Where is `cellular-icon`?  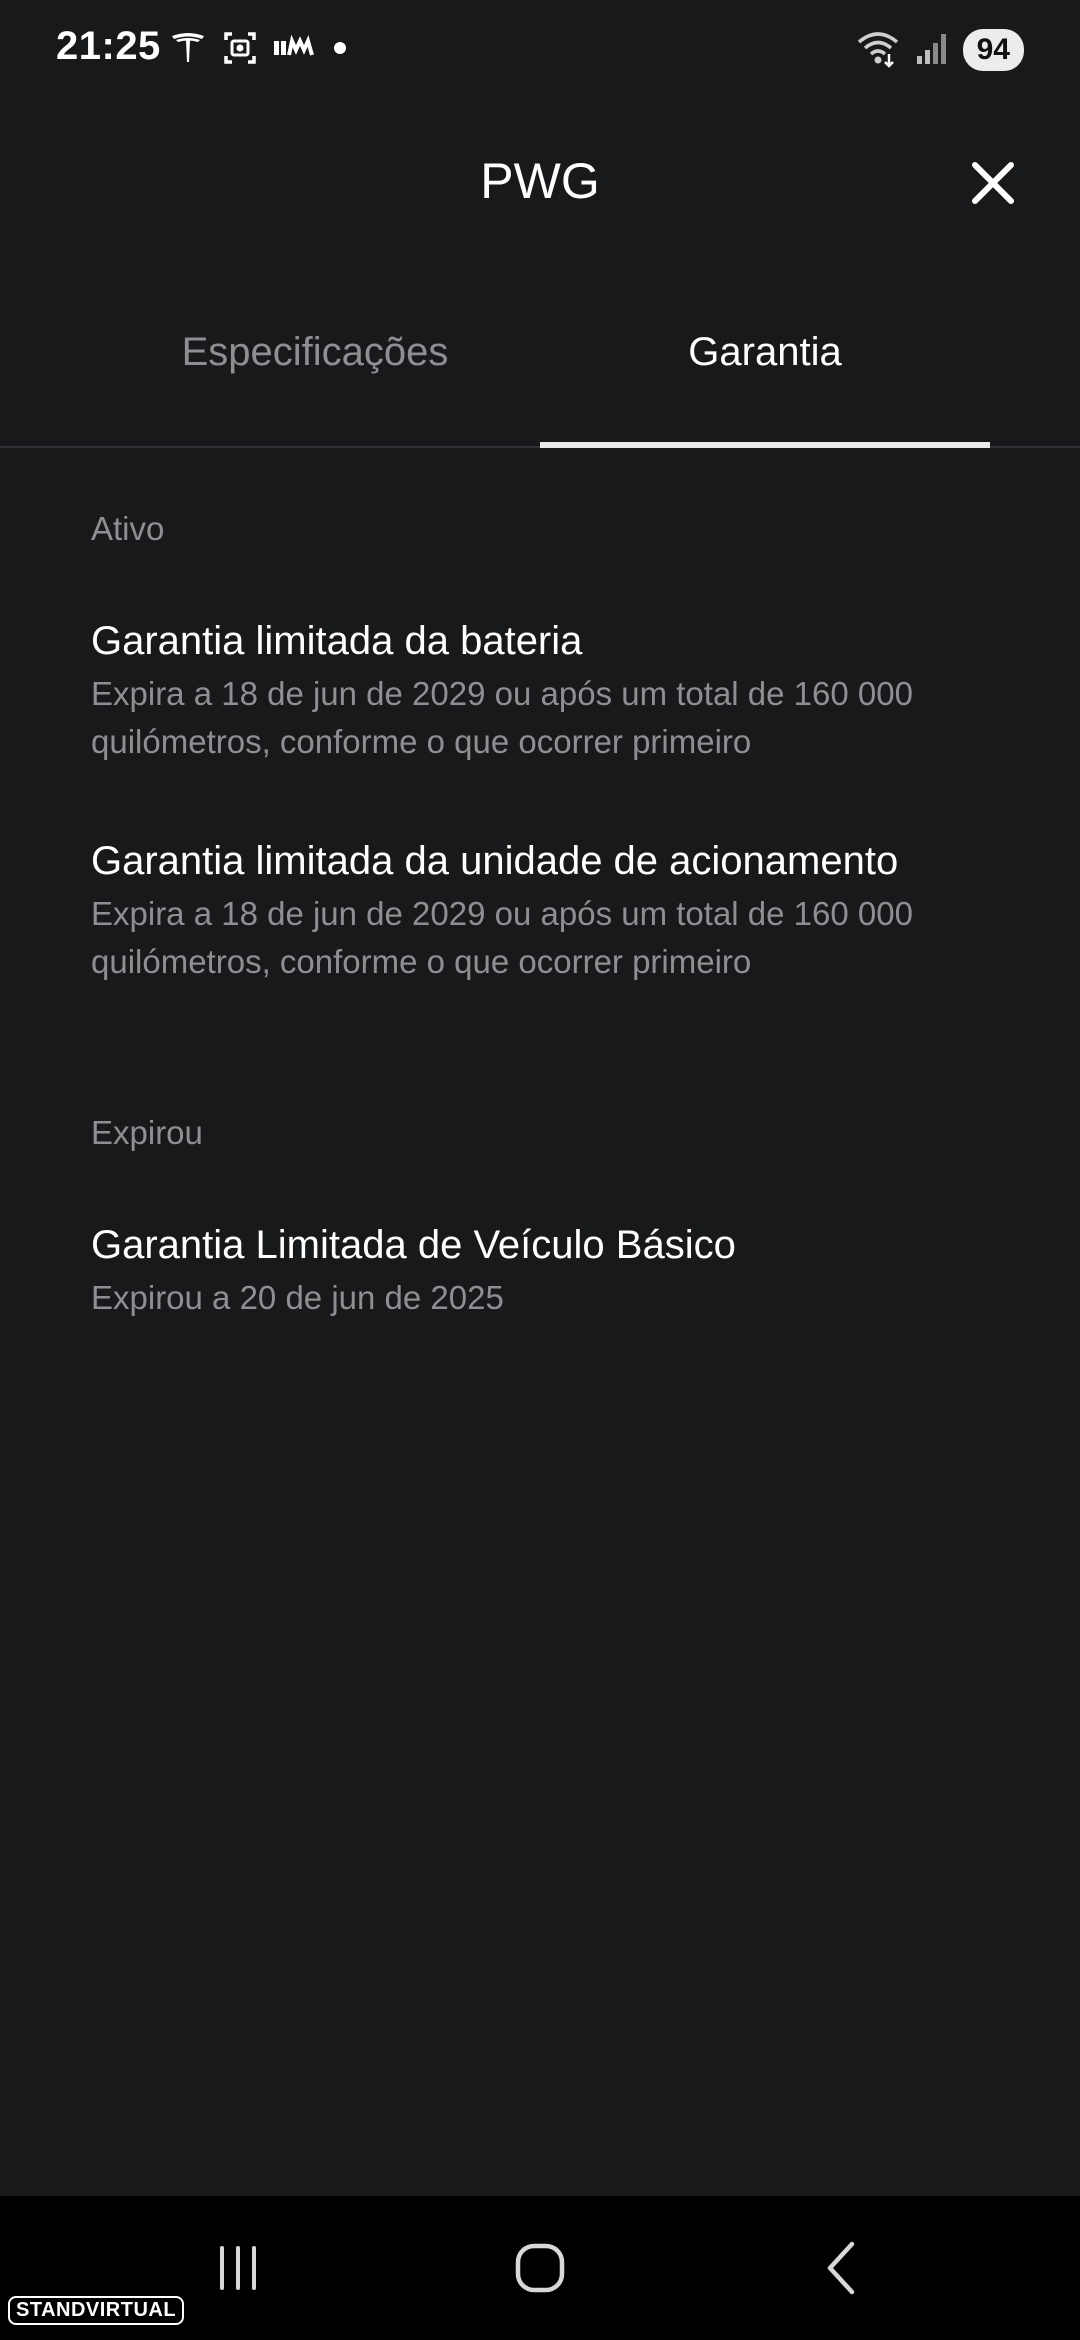
cellular-icon is located at coordinates (932, 50).